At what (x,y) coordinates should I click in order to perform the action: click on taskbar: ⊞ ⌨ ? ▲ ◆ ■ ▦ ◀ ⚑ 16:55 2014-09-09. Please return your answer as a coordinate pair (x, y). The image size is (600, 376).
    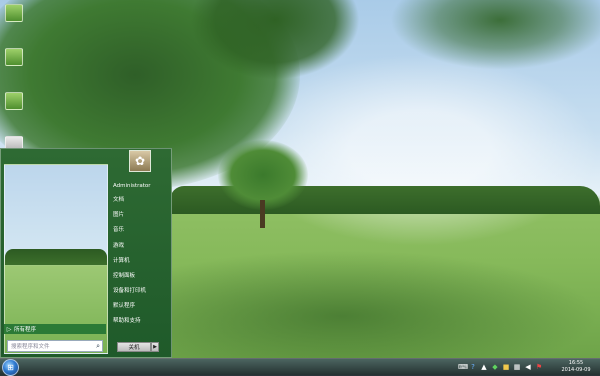
    Looking at the image, I should click on (300, 367).